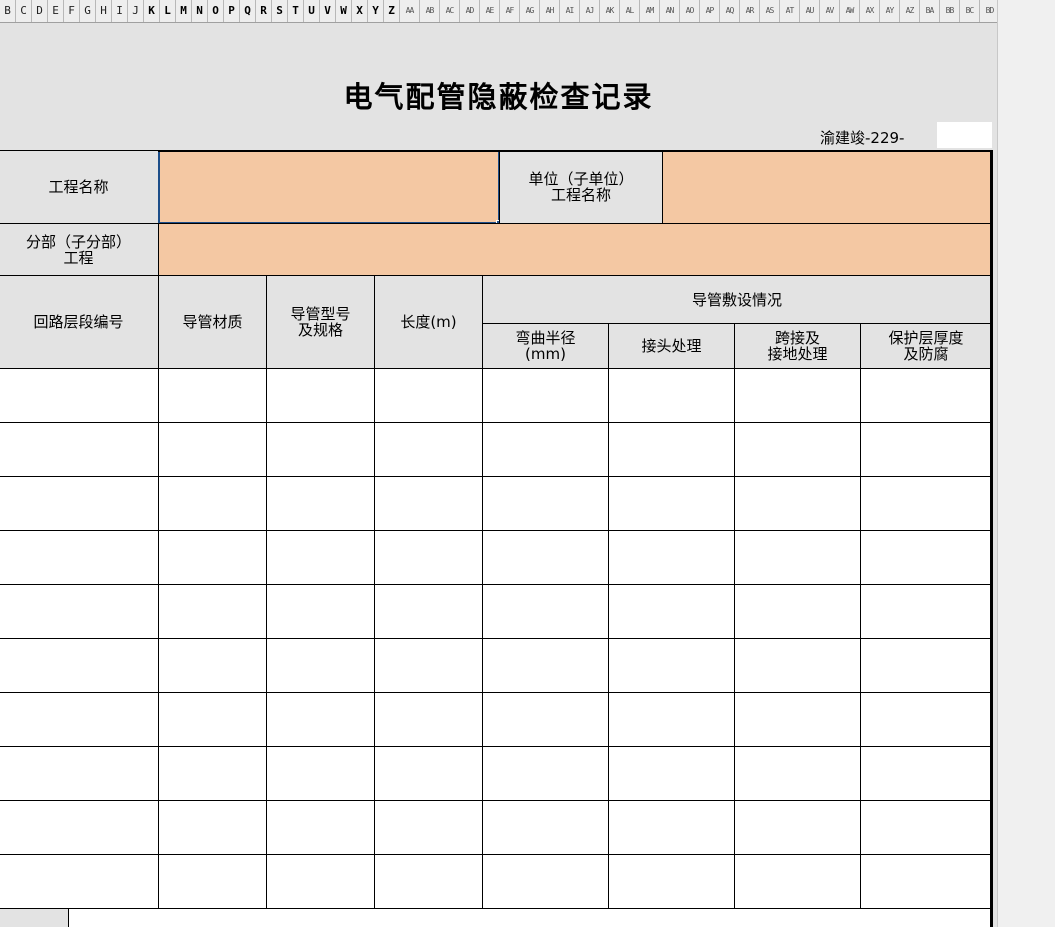 Image resolution: width=1055 pixels, height=927 pixels. I want to click on column-header-au: AU, so click(810, 11).